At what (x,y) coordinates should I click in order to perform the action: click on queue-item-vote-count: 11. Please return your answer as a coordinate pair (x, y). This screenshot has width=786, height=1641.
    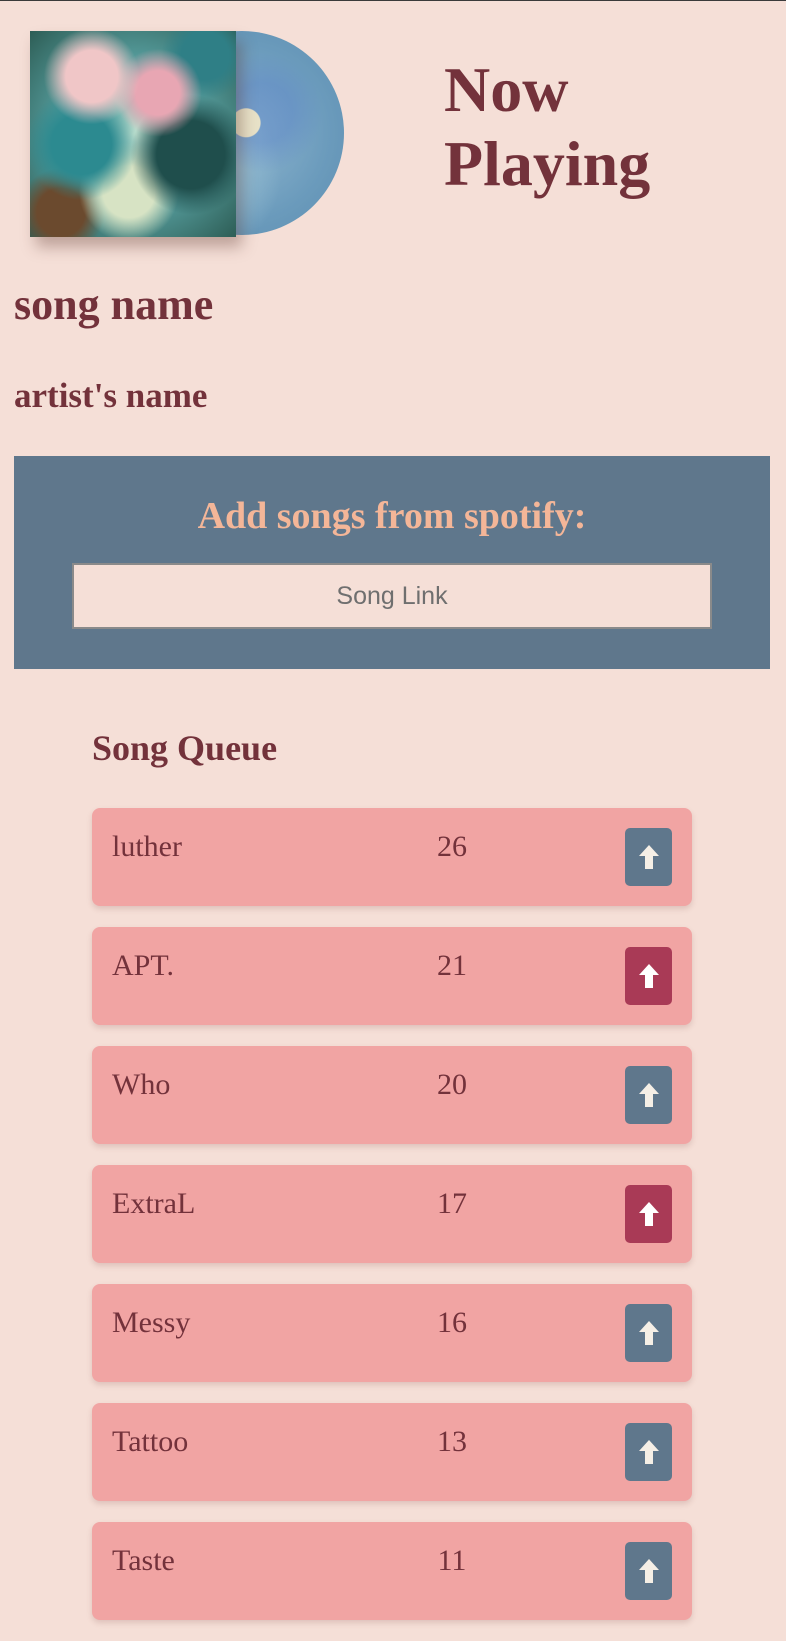
    Looking at the image, I should click on (452, 1560).